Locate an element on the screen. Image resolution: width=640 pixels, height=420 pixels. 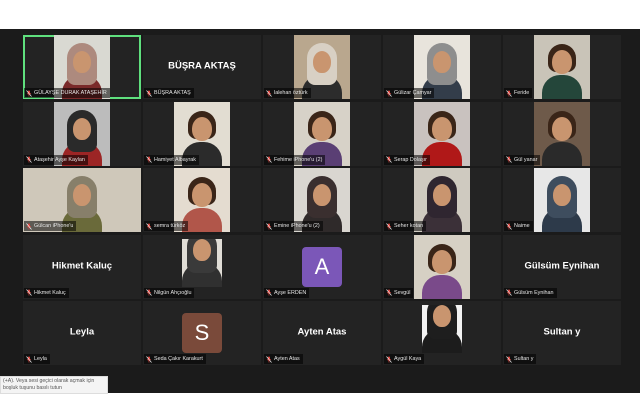
participant-name-label: BÜŞRA AKTAŞ is located at coordinates (169, 93).